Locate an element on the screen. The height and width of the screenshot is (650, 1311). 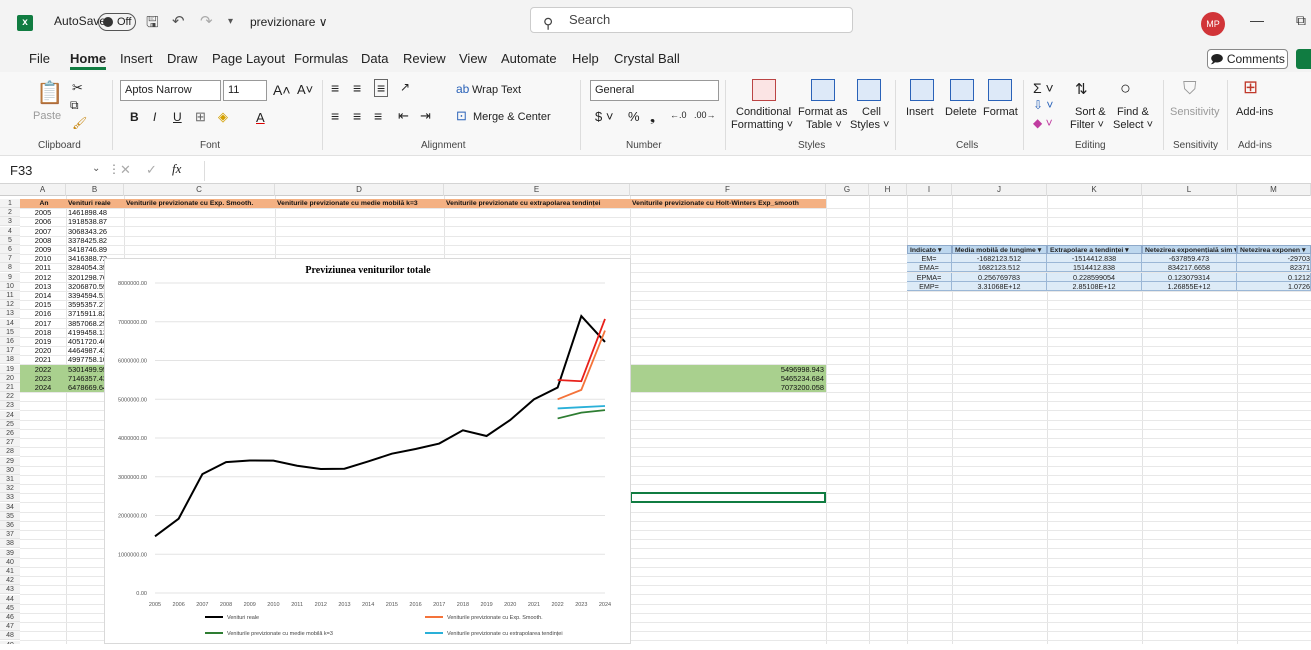
merge-center-button: Merge & Center is located at coordinates (512, 117).